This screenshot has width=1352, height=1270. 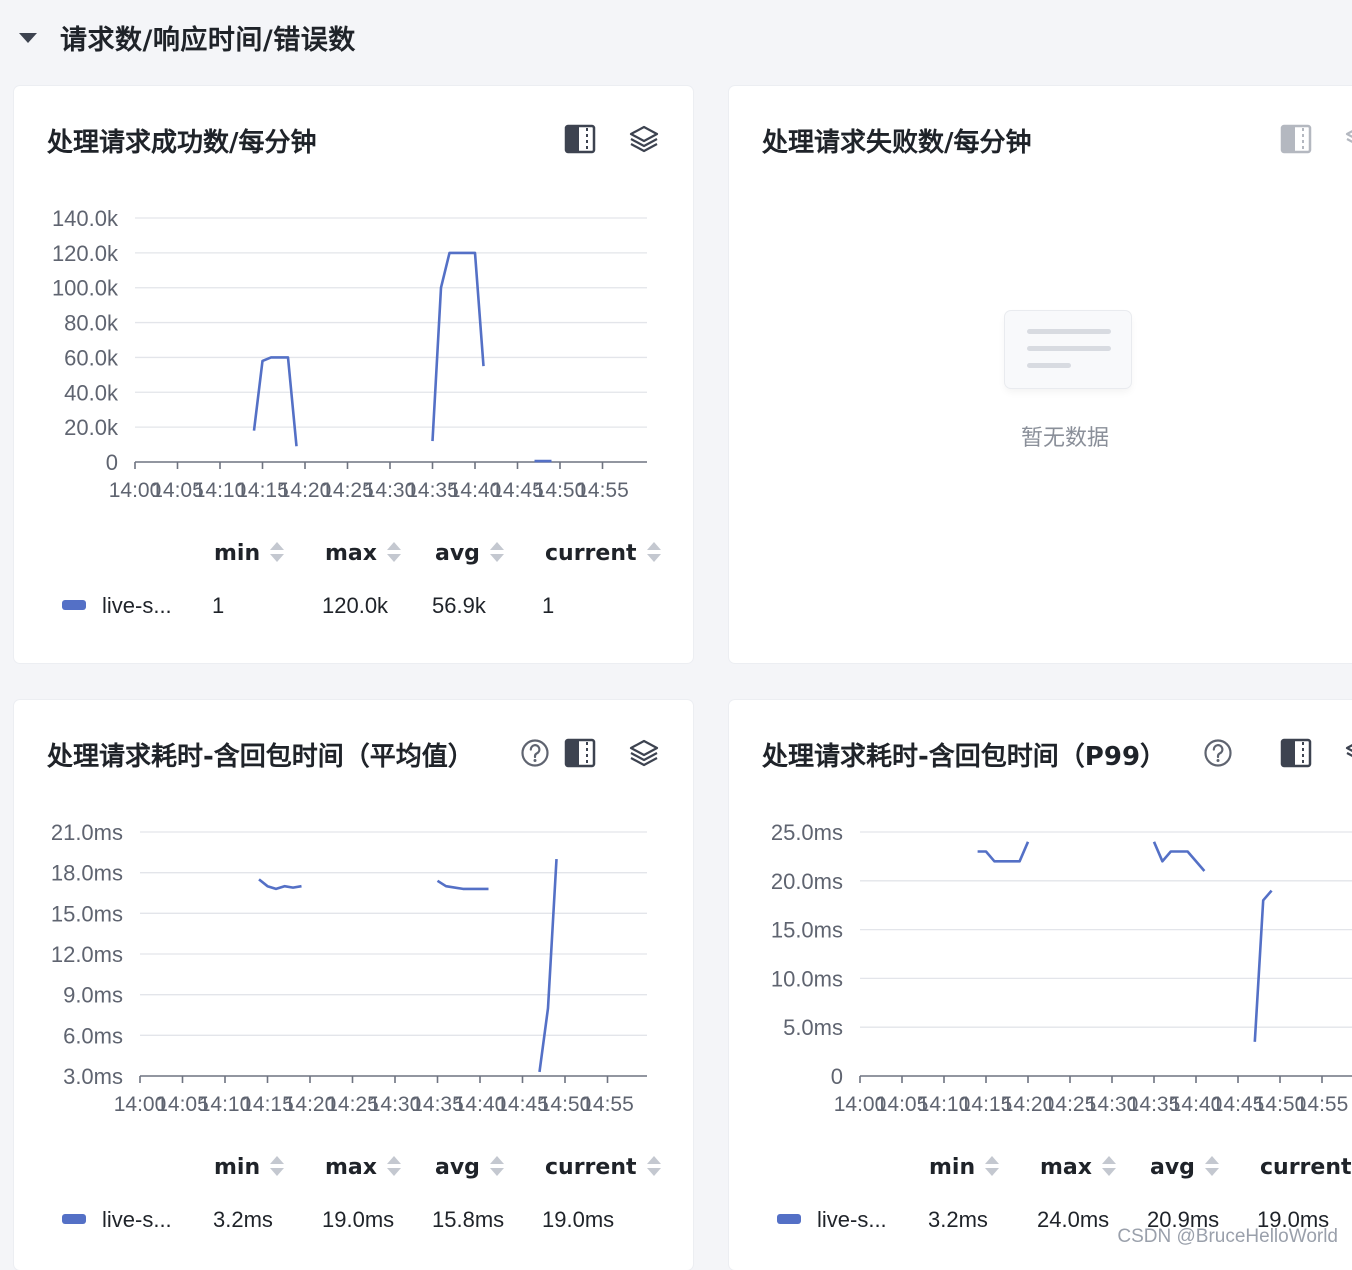 What do you see at coordinates (355, 605) in the screenshot?
I see `legend-max-value: 120.0k` at bounding box center [355, 605].